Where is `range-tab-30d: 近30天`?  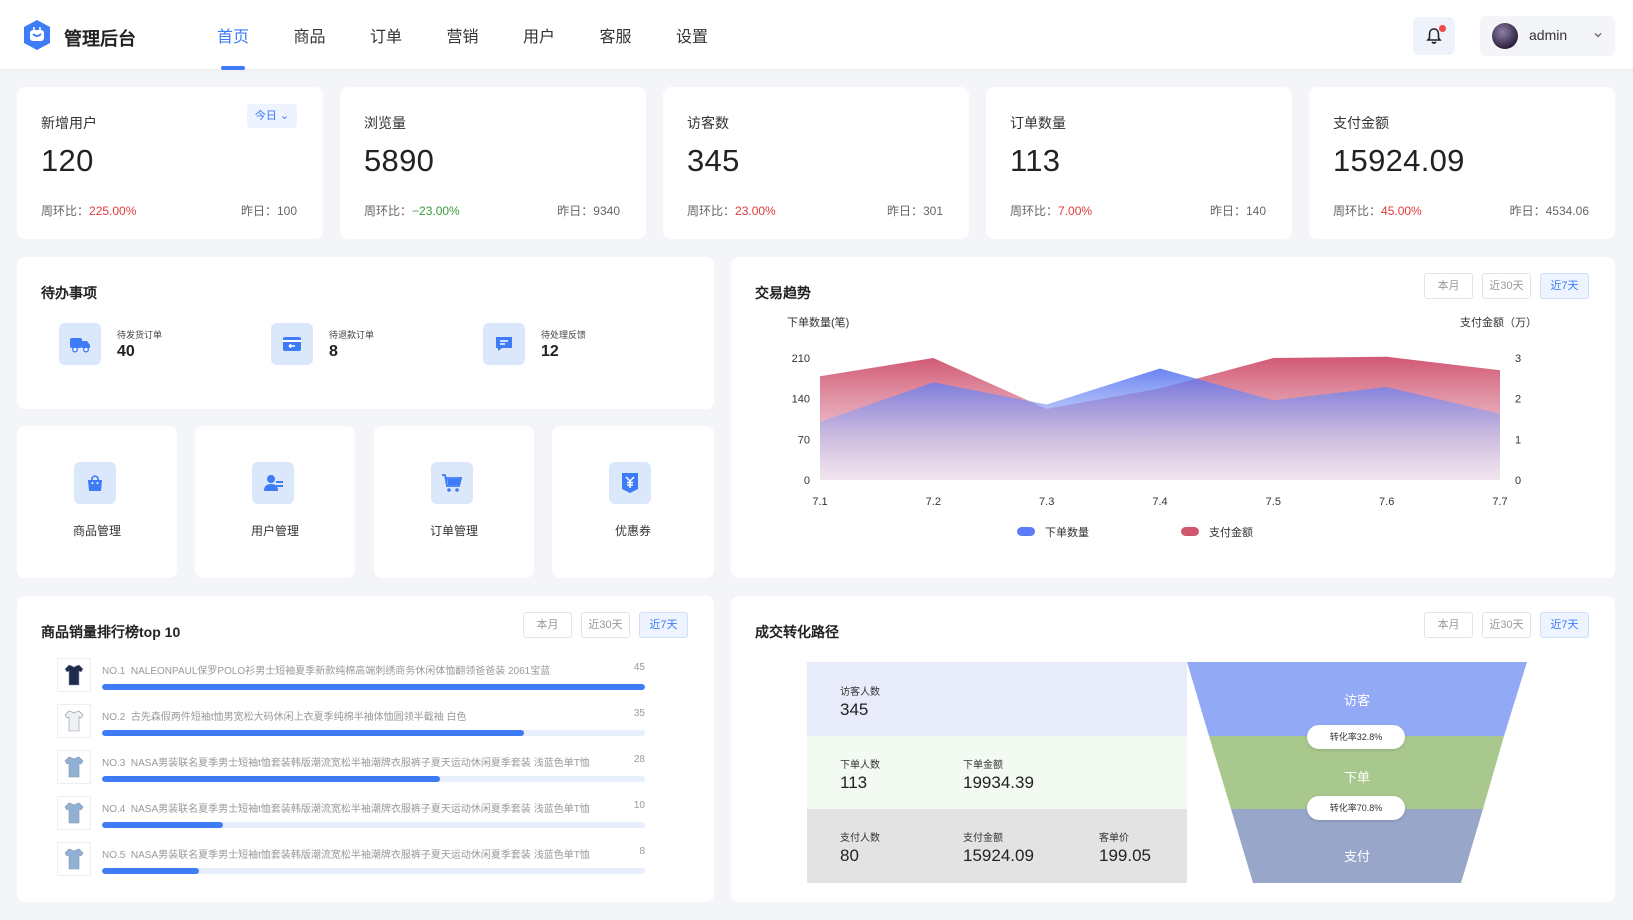
range-tab-30d: 近30天 is located at coordinates (605, 625).